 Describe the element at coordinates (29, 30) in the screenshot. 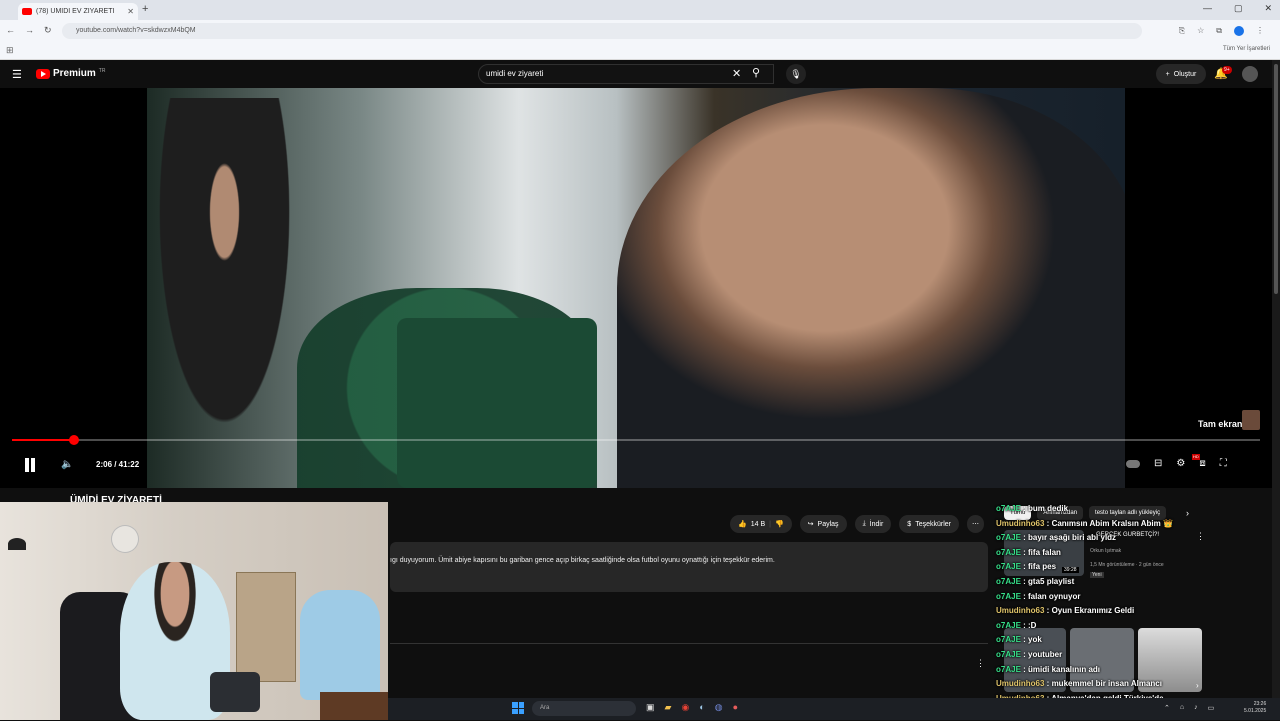

I see `forward-icon: →` at that location.